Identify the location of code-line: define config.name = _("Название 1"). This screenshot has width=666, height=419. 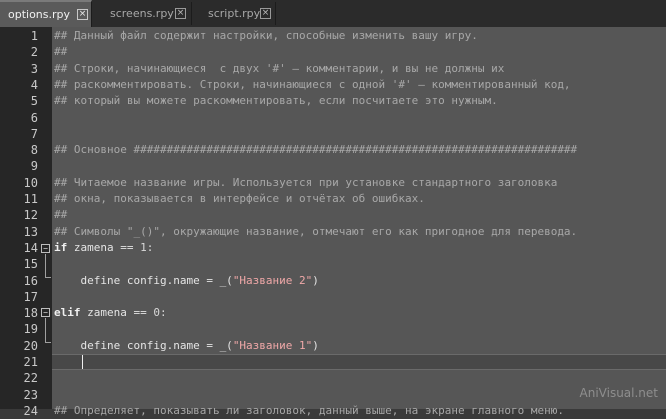
(186, 346).